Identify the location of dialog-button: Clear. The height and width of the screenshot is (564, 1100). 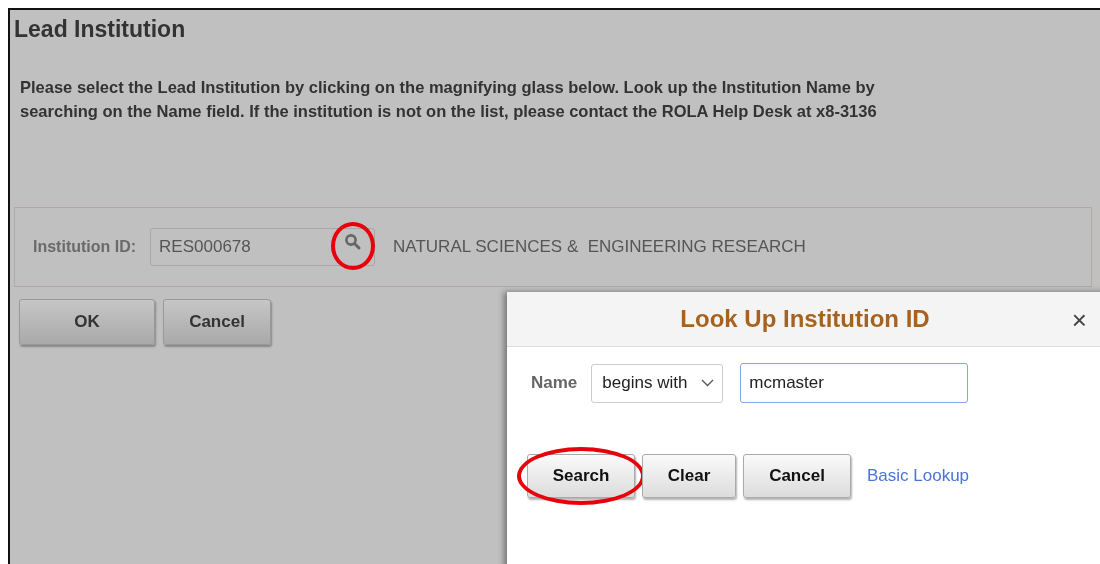
(689, 476).